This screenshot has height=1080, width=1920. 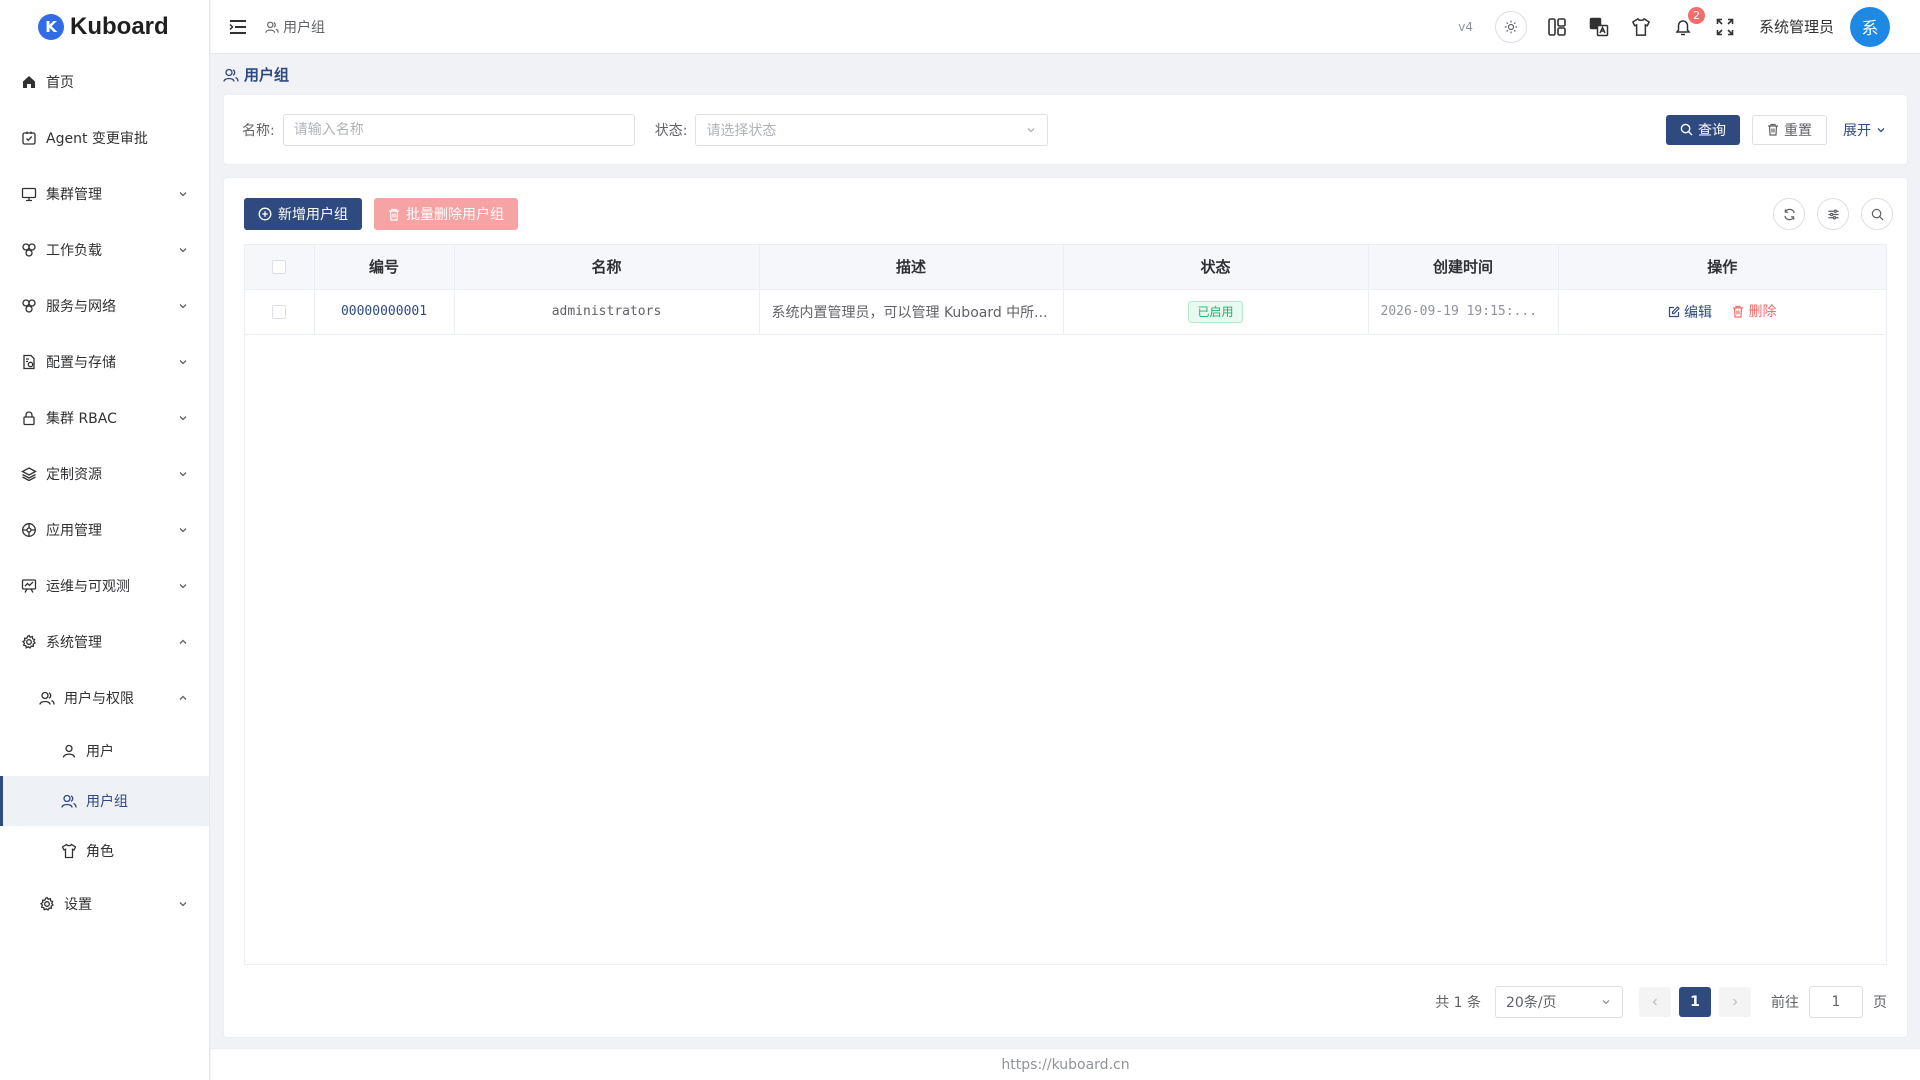 What do you see at coordinates (1695, 1002) in the screenshot?
I see `page-number-current: 1` at bounding box center [1695, 1002].